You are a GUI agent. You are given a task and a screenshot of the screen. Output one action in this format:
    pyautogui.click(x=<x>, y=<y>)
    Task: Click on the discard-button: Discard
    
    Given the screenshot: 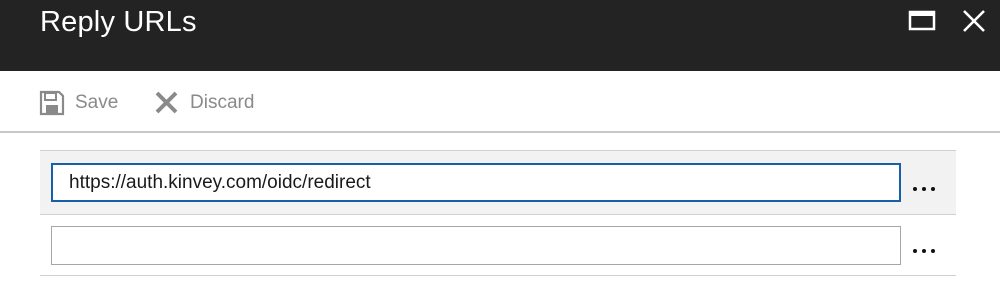 What is the action you would take?
    pyautogui.click(x=204, y=103)
    